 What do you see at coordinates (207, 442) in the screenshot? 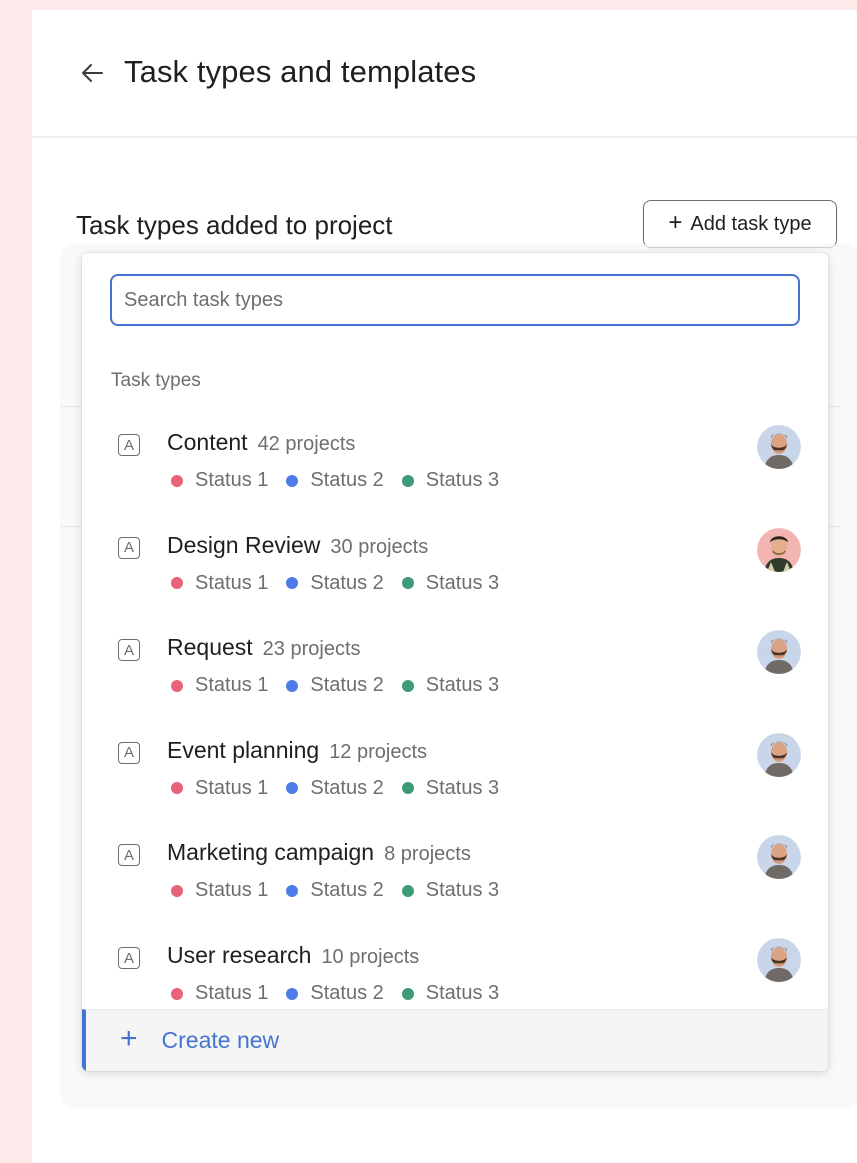
I see `task-type-name: Content` at bounding box center [207, 442].